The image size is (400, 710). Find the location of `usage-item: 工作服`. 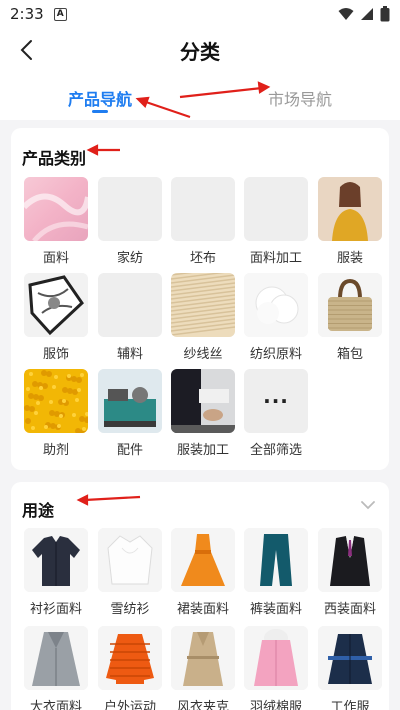

usage-item: 工作服 is located at coordinates (350, 668).